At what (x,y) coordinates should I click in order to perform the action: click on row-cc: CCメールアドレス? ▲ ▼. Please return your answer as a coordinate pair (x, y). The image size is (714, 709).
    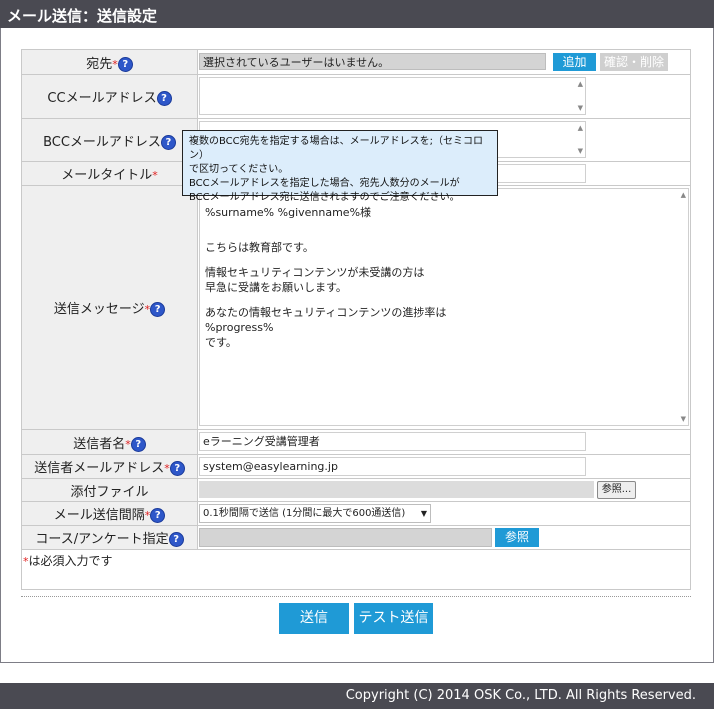
    Looking at the image, I should click on (356, 96).